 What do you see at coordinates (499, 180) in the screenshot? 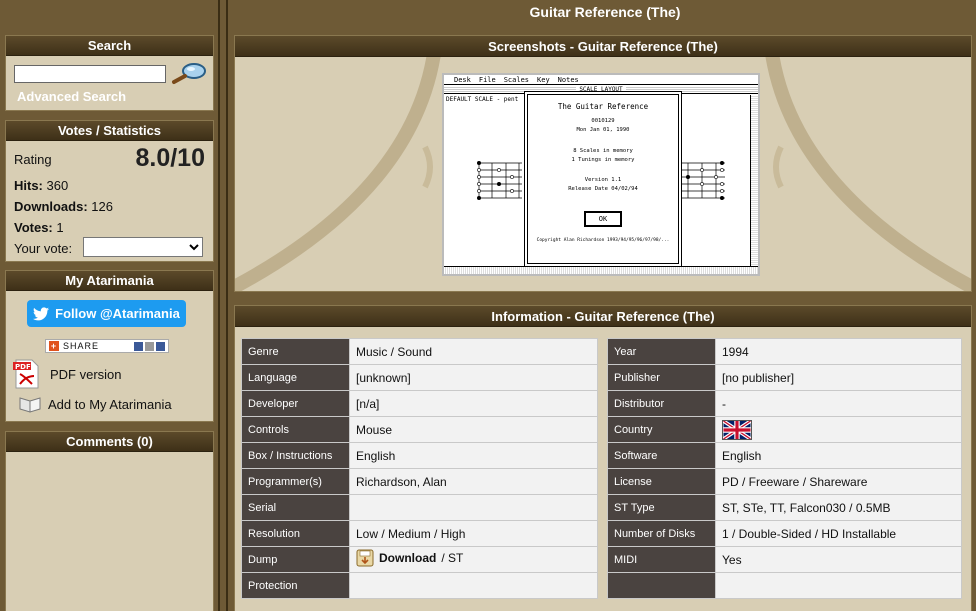
I see `fretboard-left` at bounding box center [499, 180].